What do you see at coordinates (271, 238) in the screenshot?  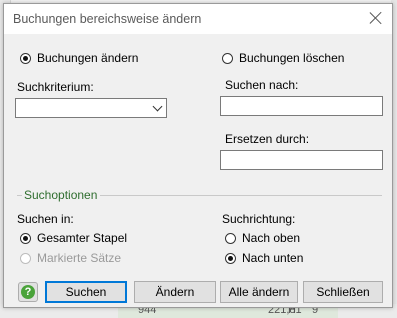 I see `radio-direction-up-label: Nach oben` at bounding box center [271, 238].